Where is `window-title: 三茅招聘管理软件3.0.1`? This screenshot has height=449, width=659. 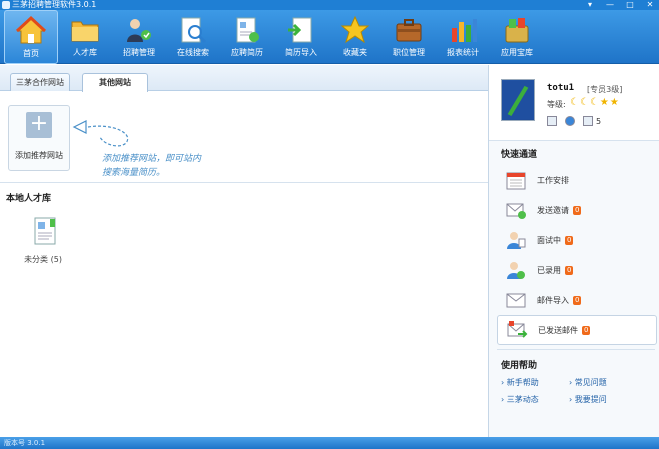
window-title: 三茅招聘管理软件3.0.1 is located at coordinates (54, 4).